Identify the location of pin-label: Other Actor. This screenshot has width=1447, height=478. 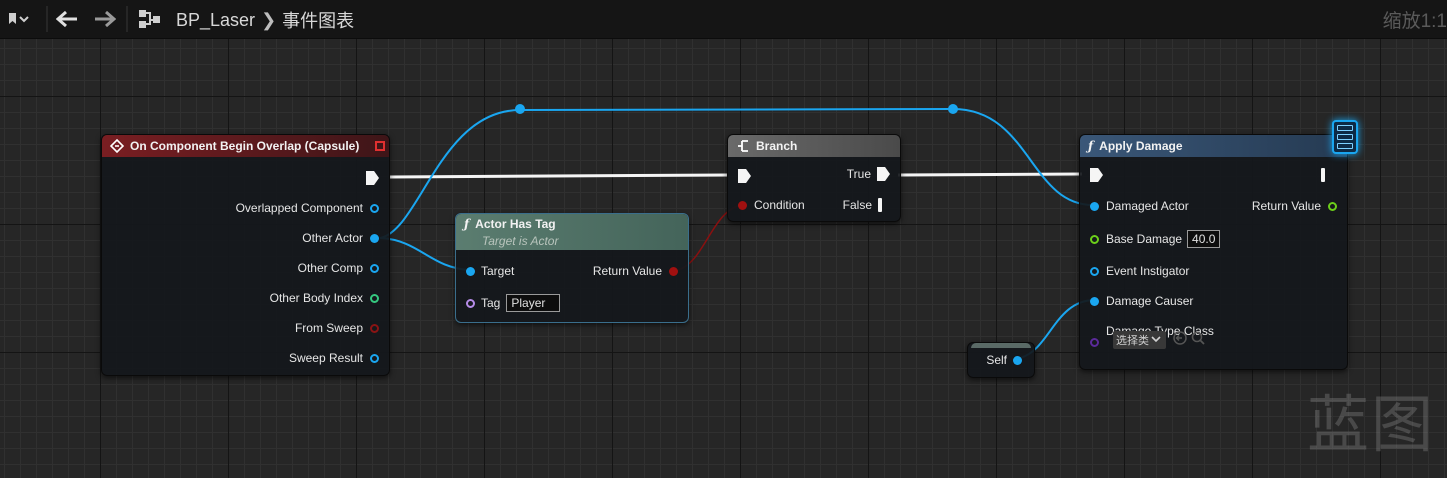
(332, 238).